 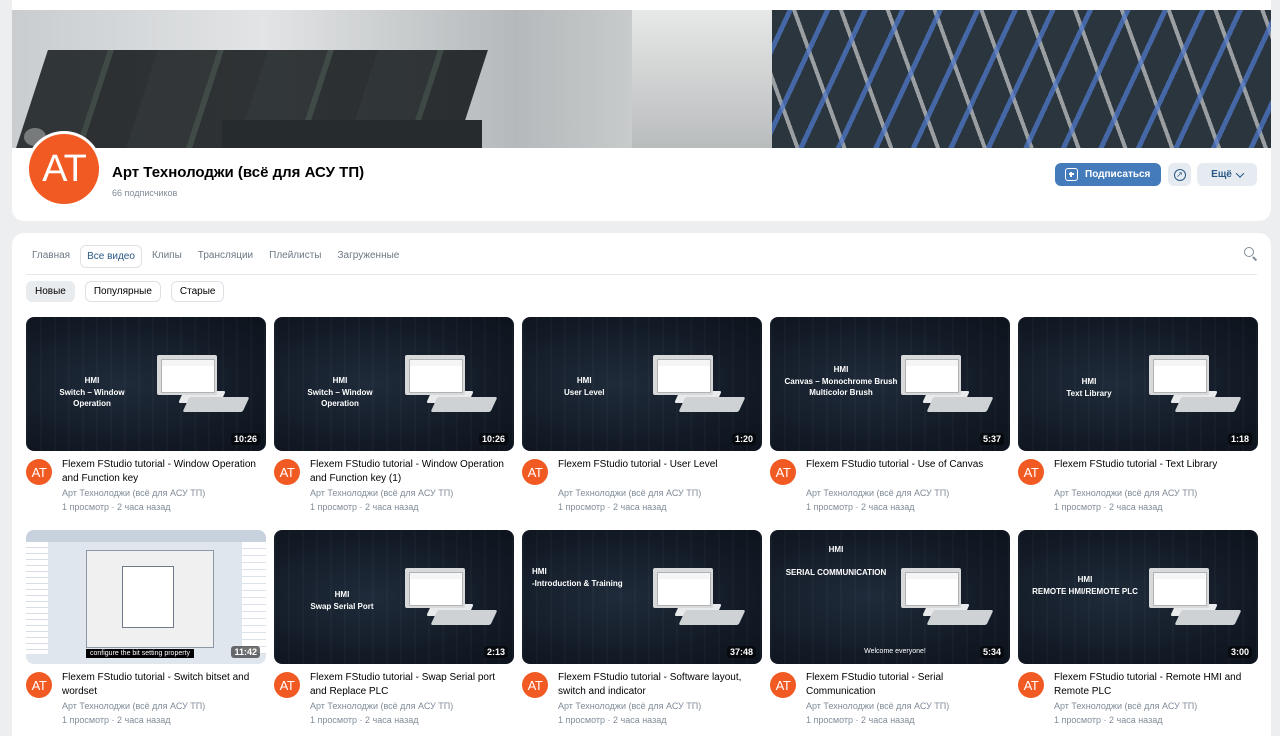 What do you see at coordinates (1227, 174) in the screenshot?
I see `more-button: Ещё` at bounding box center [1227, 174].